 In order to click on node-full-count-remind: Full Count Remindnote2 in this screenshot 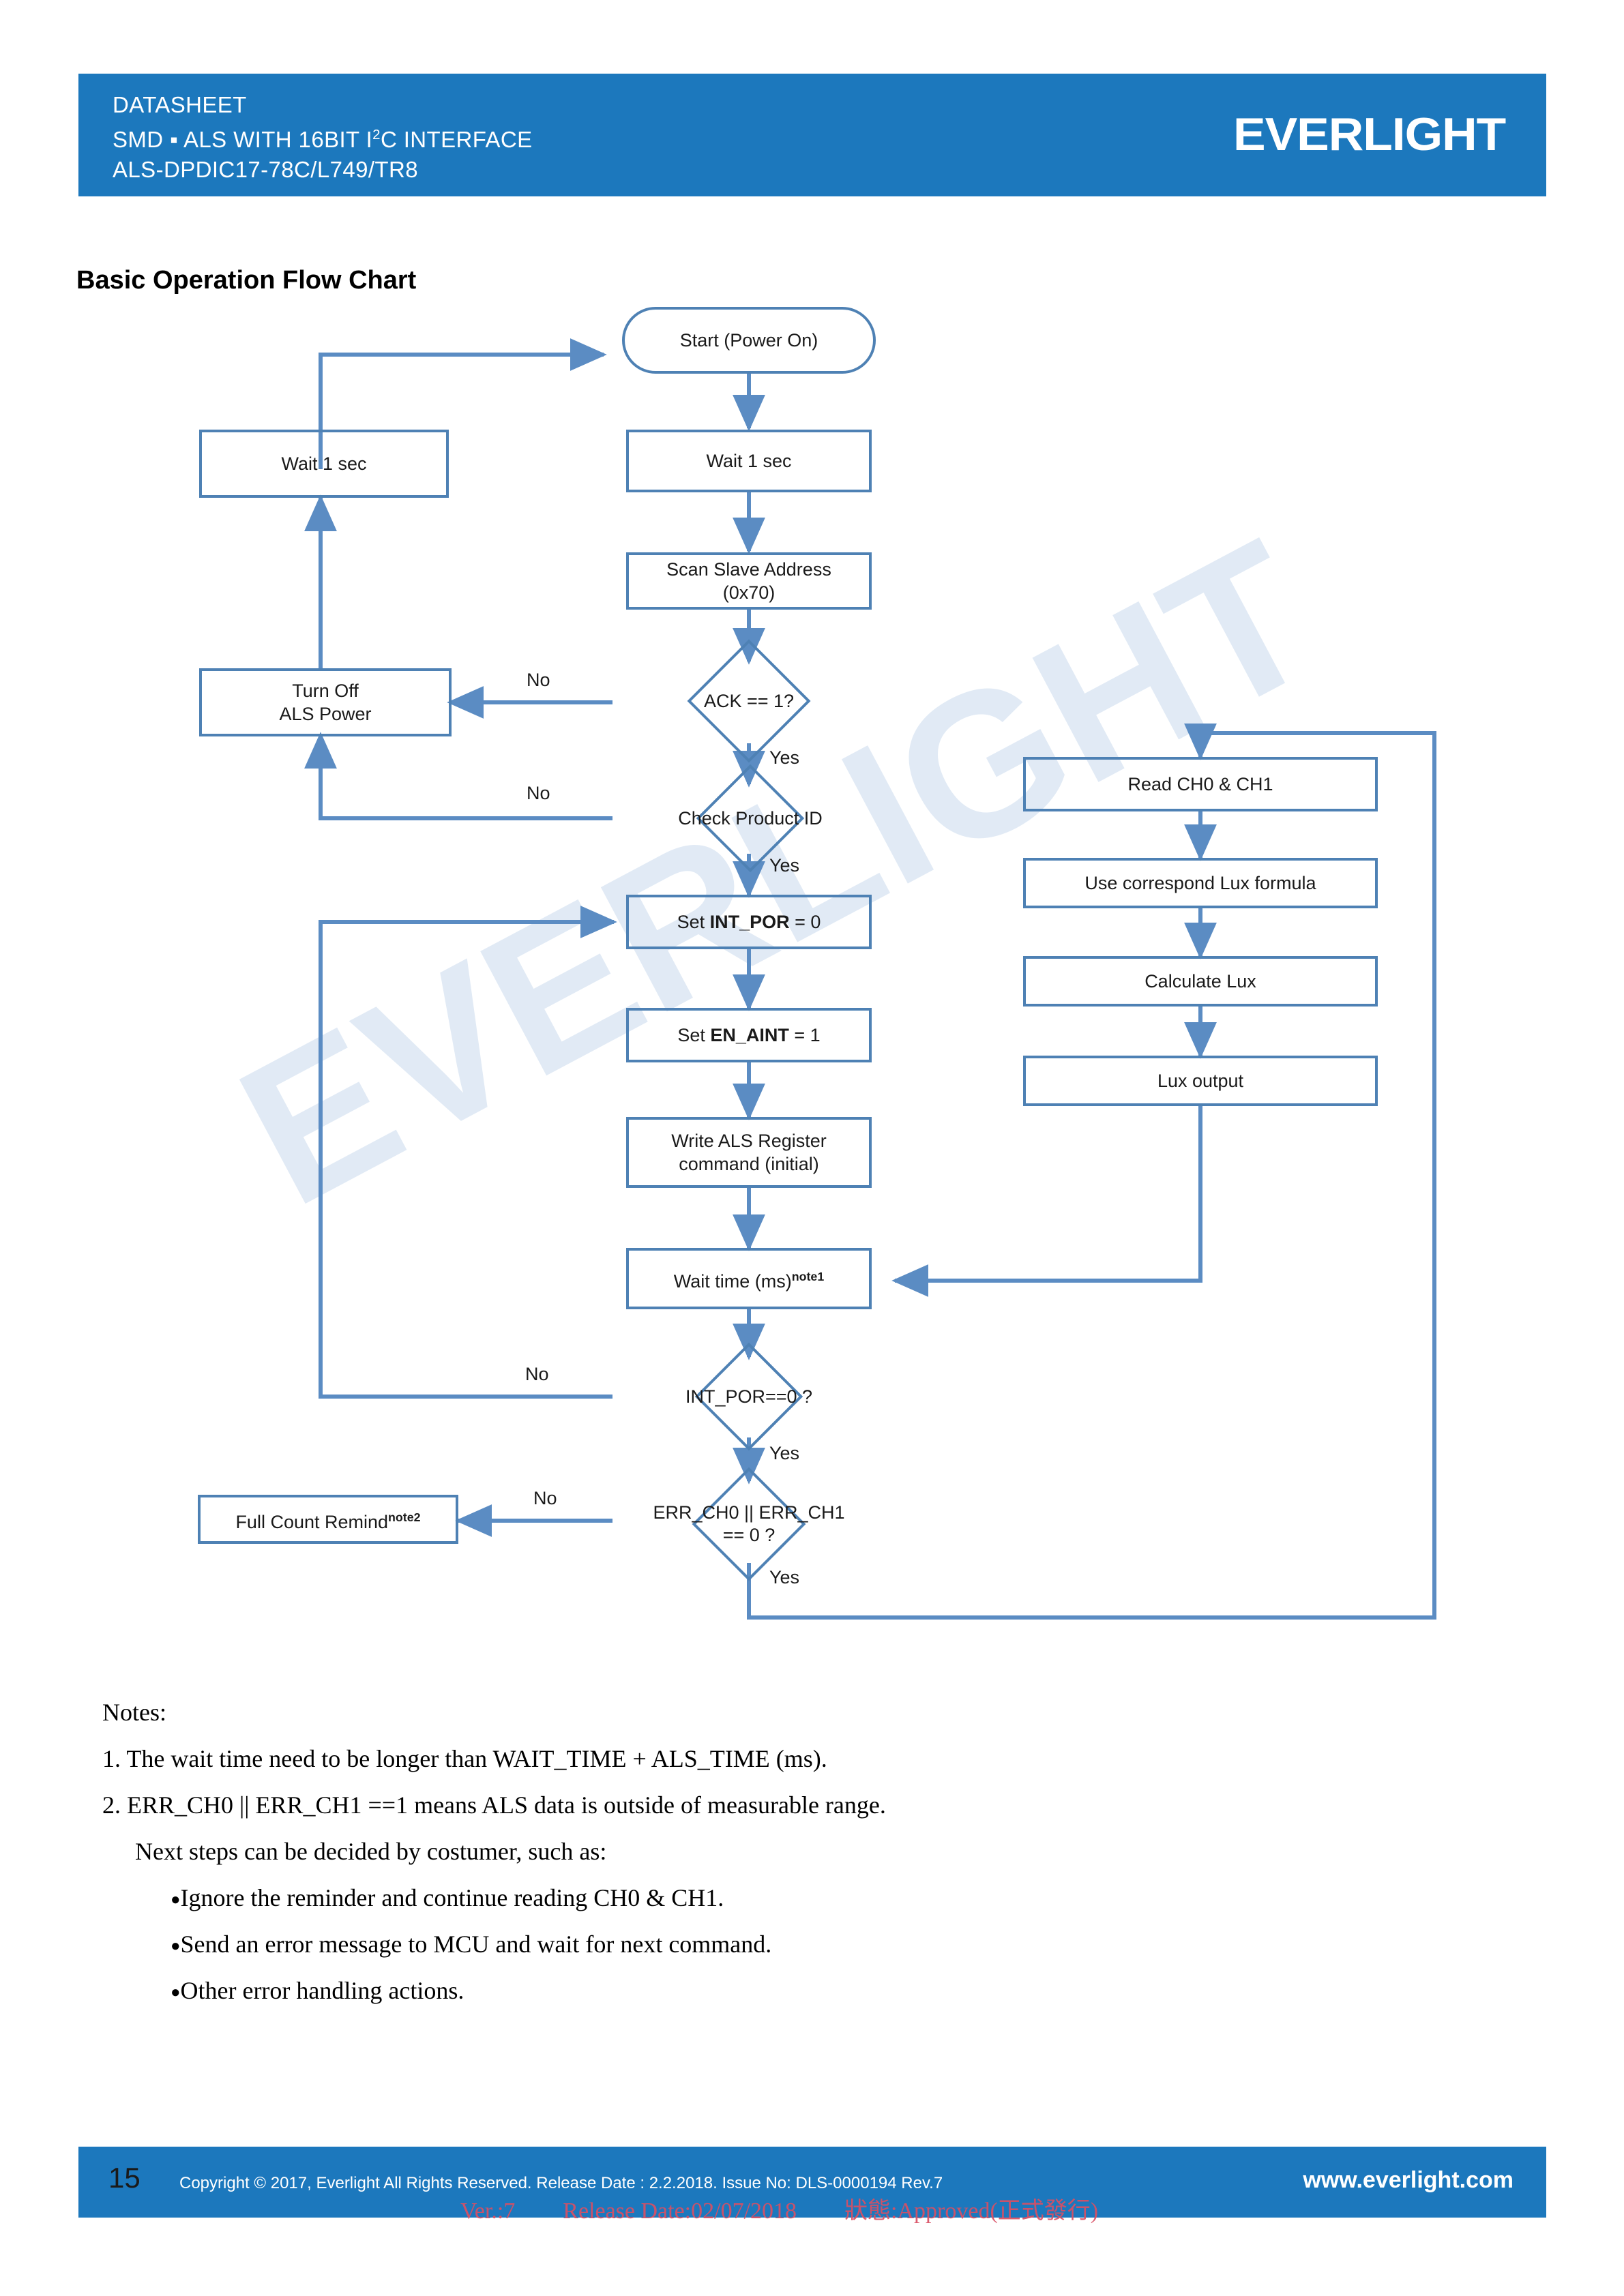, I will do `click(328, 1520)`.